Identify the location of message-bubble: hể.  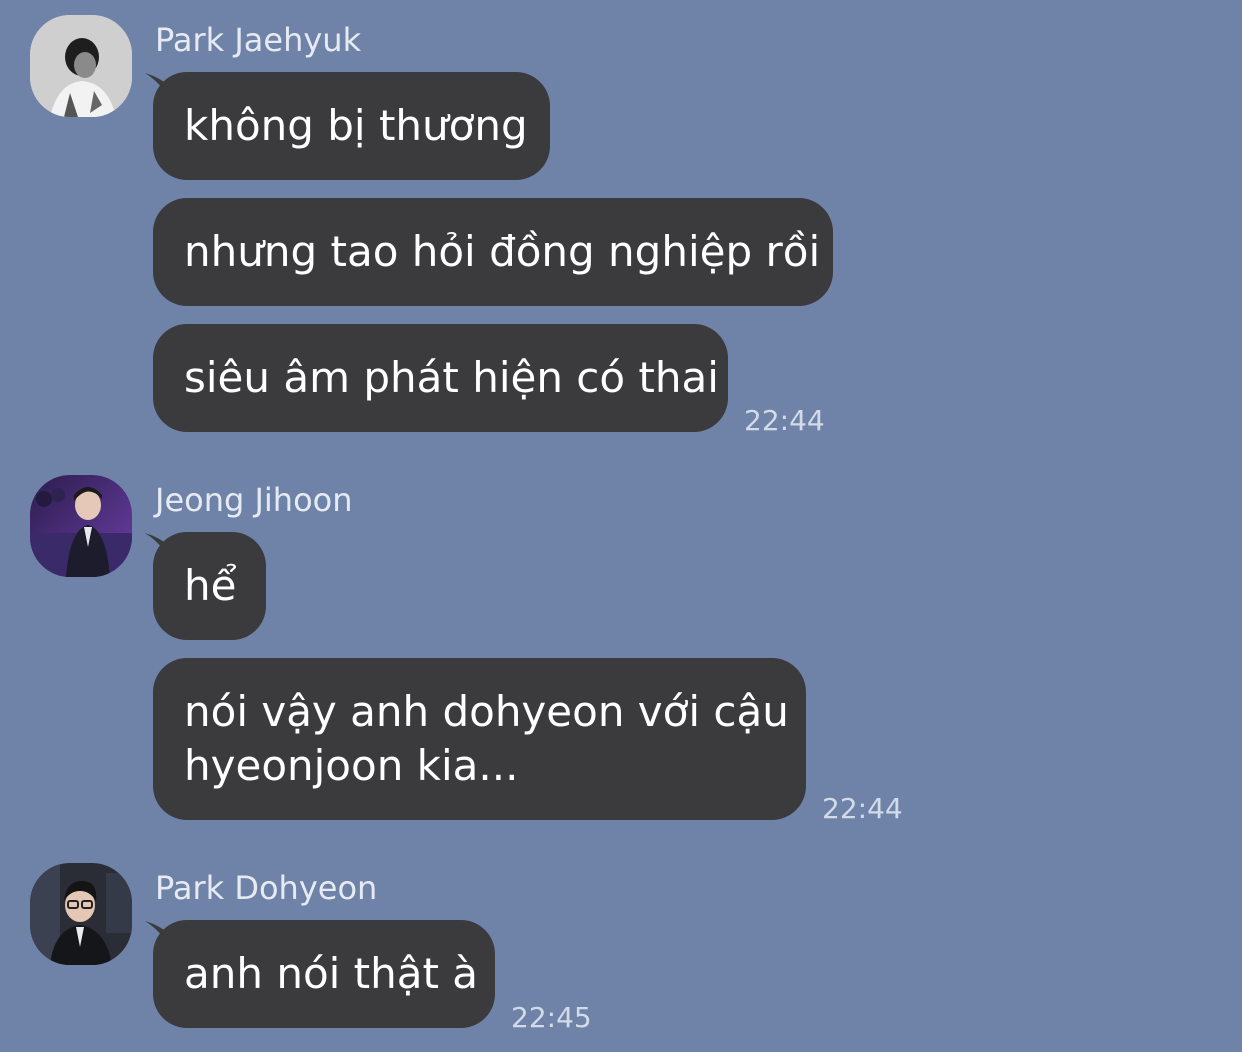
(209, 586).